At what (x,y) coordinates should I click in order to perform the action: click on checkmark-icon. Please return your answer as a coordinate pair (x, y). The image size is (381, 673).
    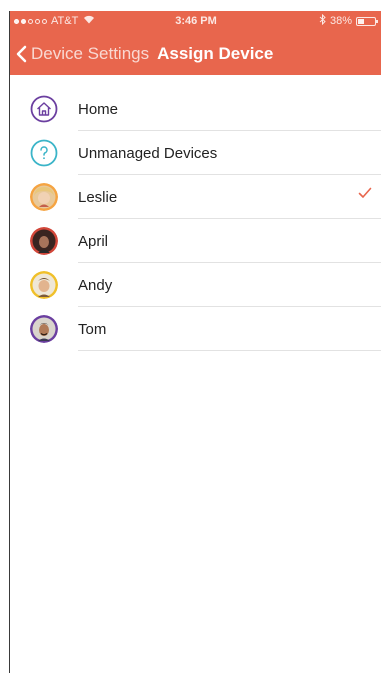
    Looking at the image, I should click on (365, 192).